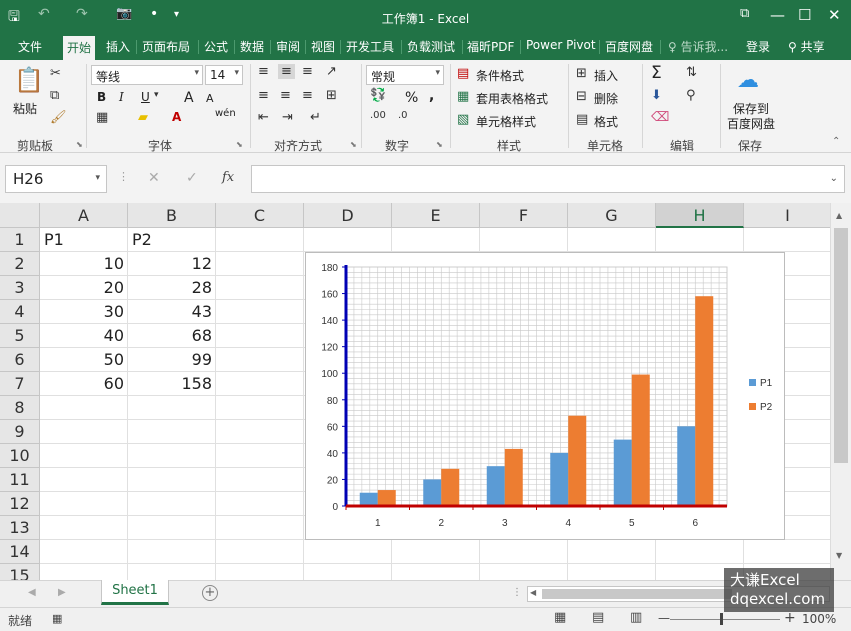 Image resolution: width=851 pixels, height=631 pixels. Describe the element at coordinates (637, 594) in the screenshot. I see `horizontal-scroll-thumb` at that location.